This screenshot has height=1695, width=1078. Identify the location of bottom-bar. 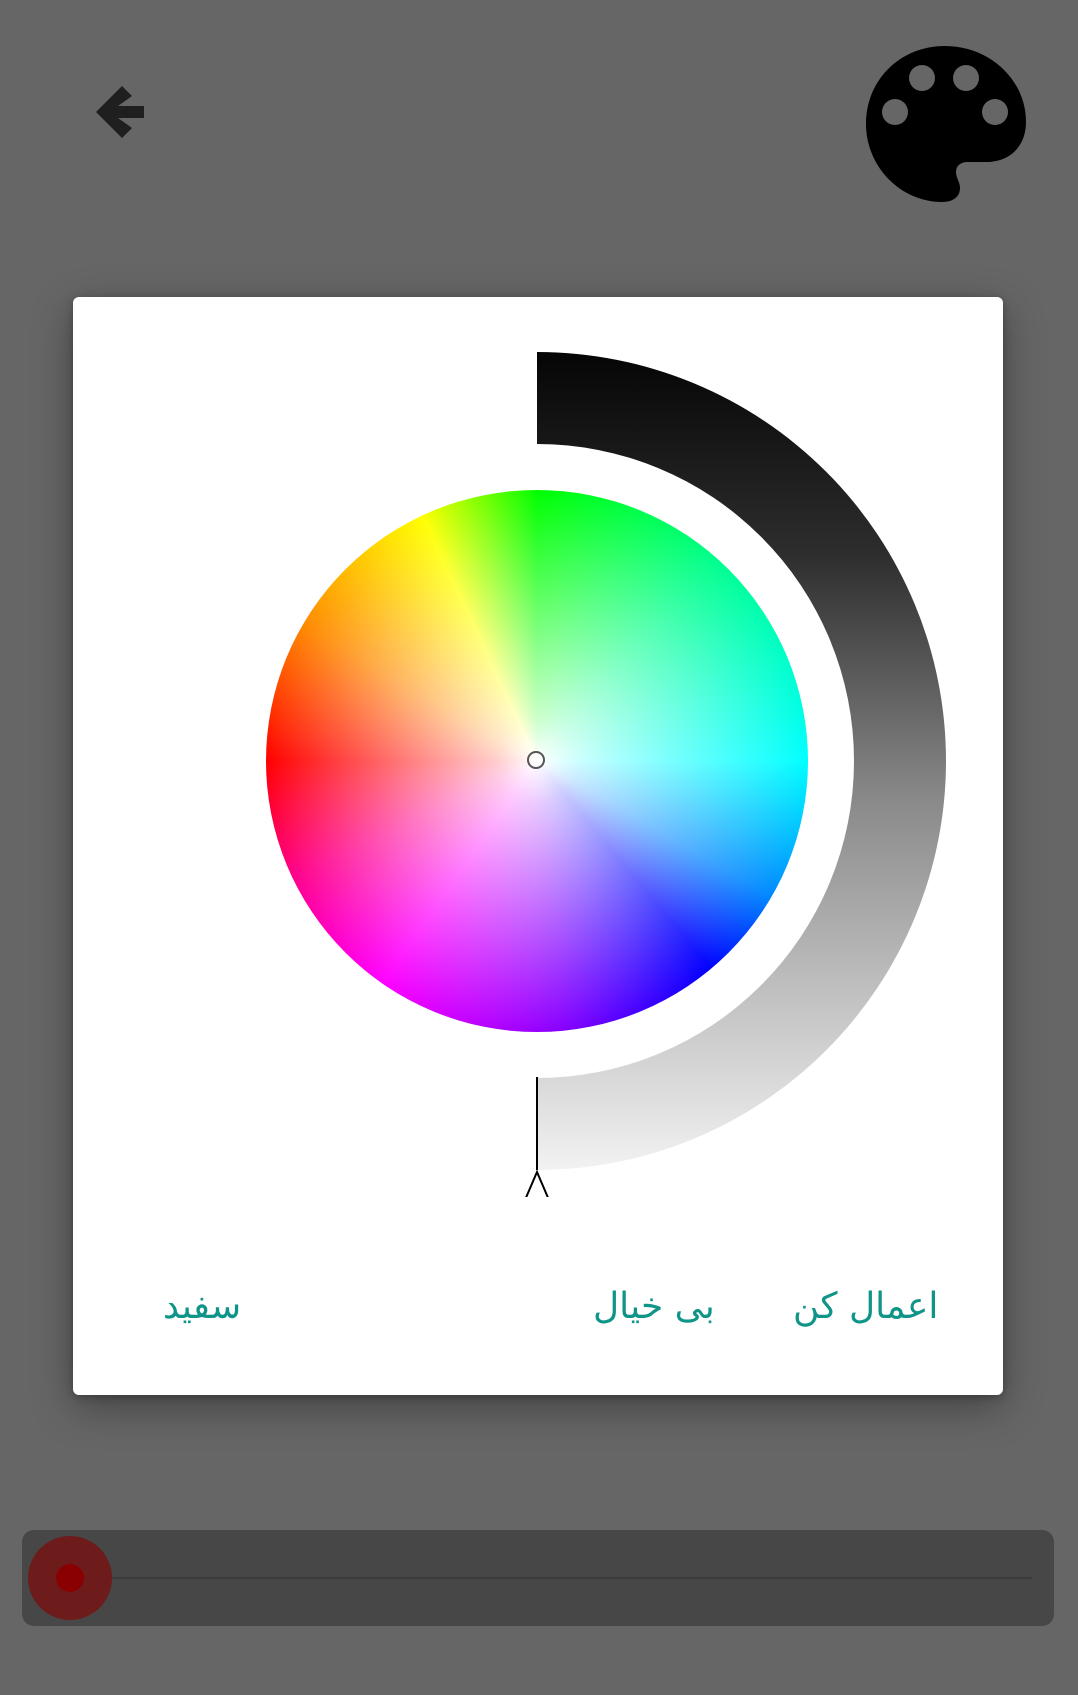
(538, 1578).